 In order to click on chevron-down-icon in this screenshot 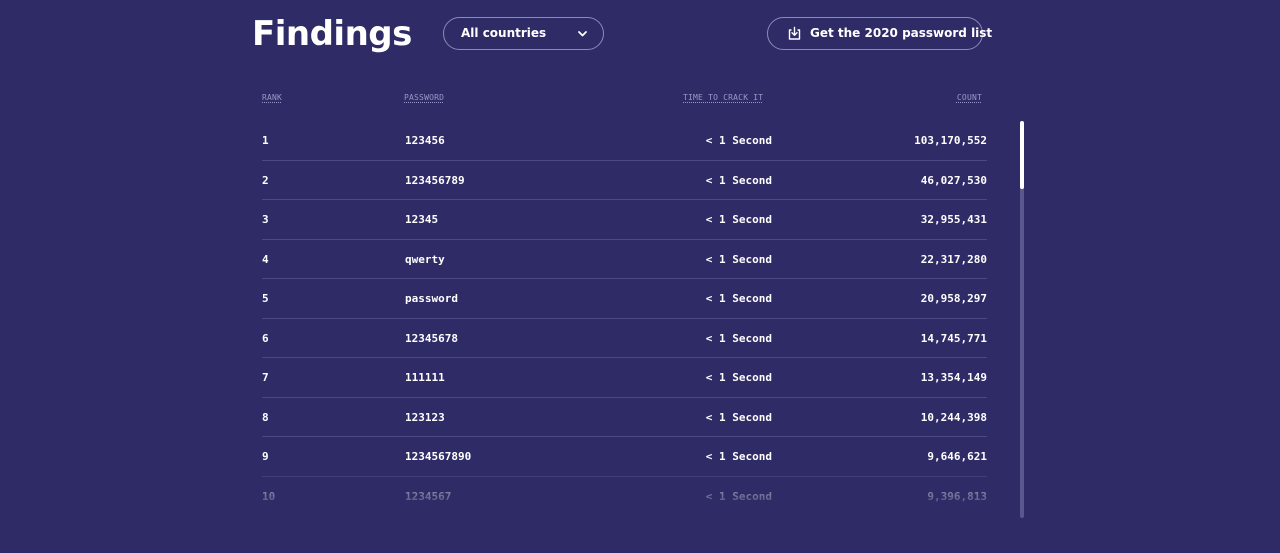, I will do `click(582, 34)`.